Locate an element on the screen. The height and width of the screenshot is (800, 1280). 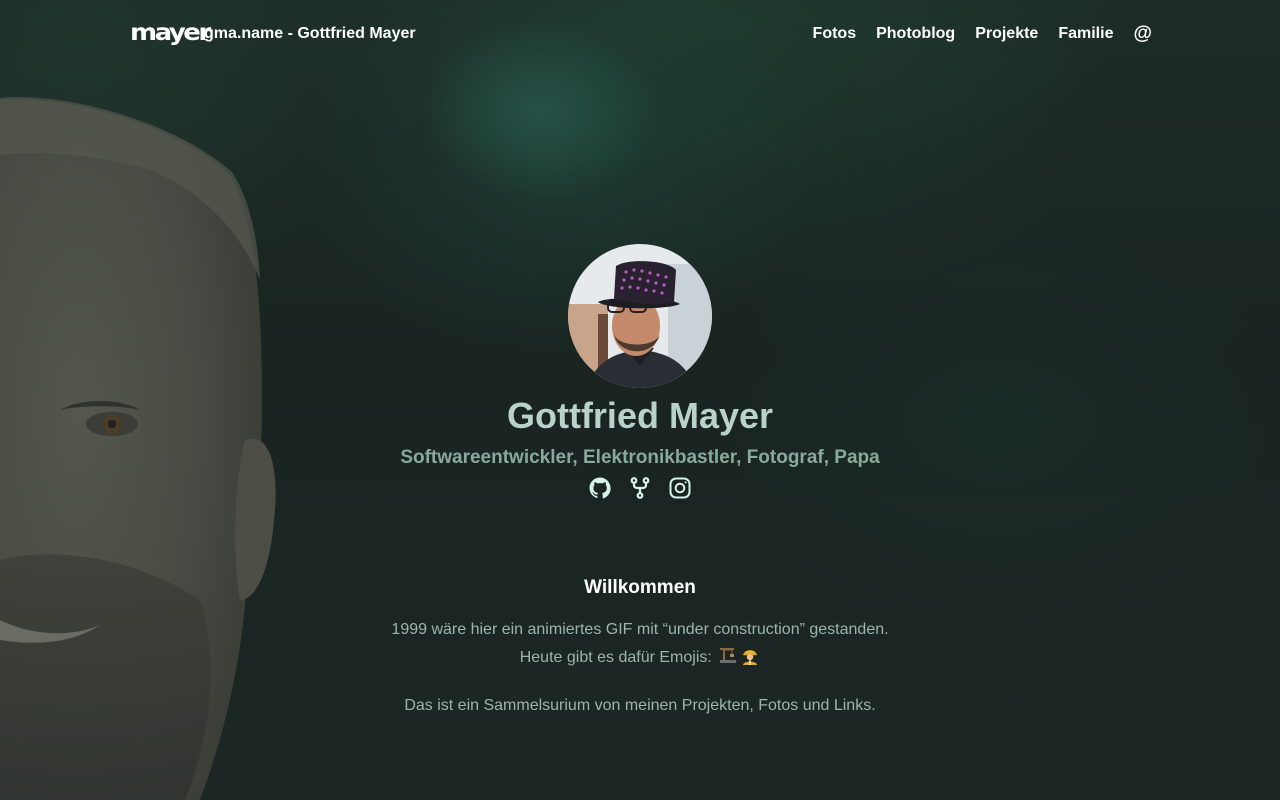
main-menu: Fotos Photoblog Projekte Familie @ is located at coordinates (982, 33).